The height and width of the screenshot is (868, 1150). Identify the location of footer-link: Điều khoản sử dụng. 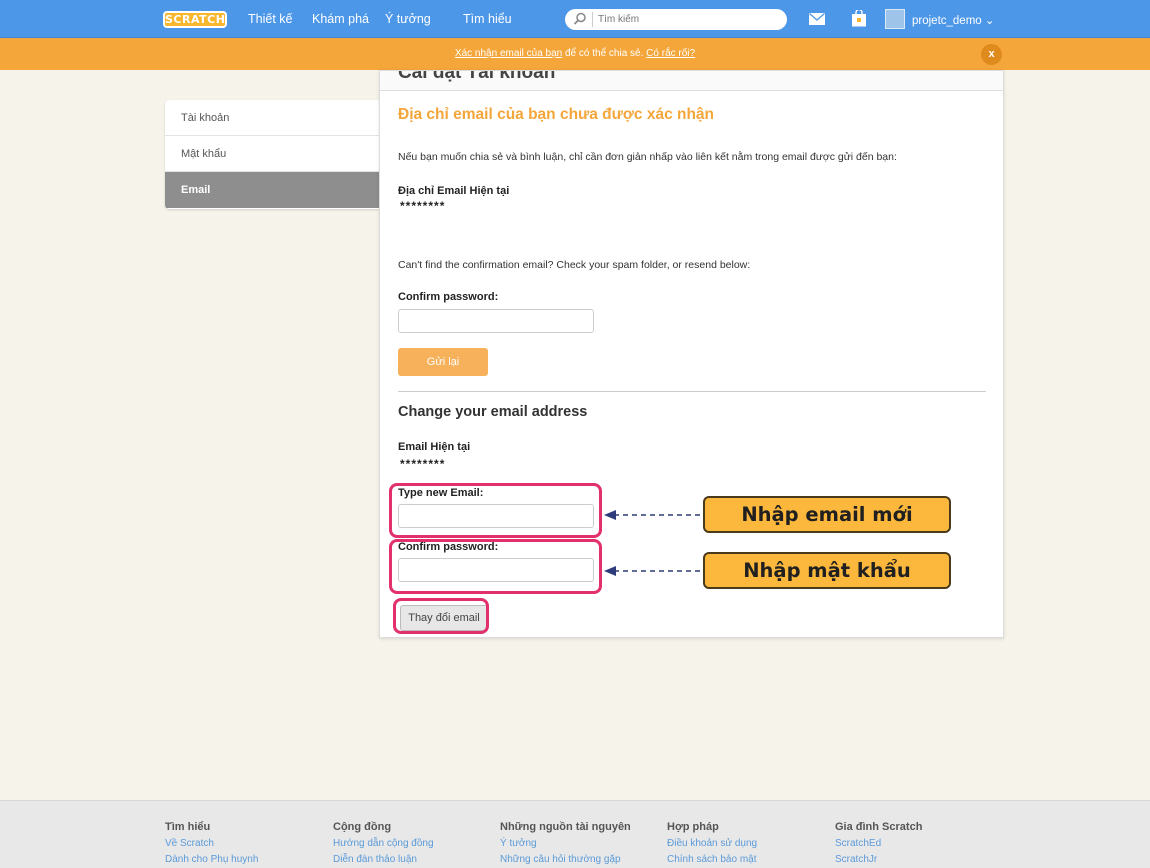
(712, 843).